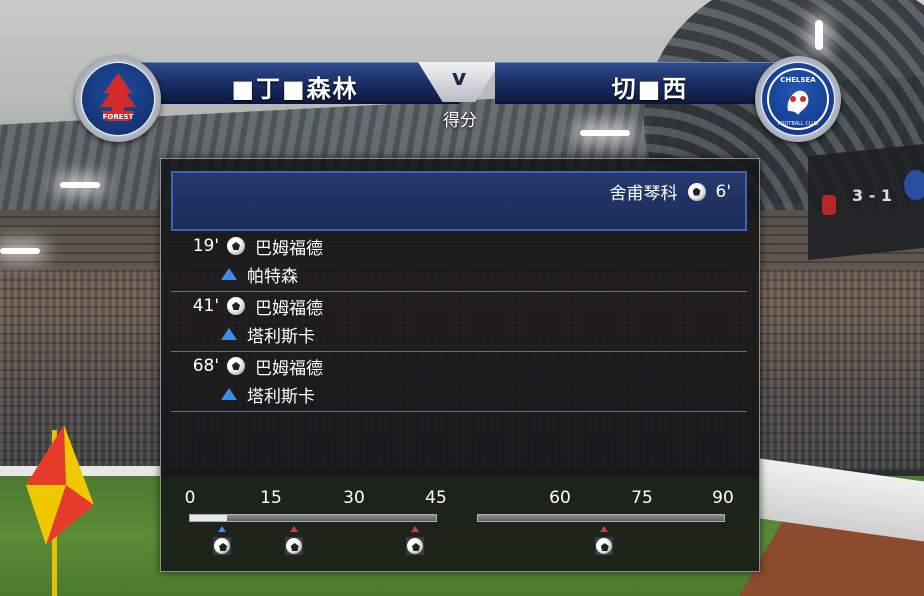  I want to click on match-header: ■丁■森林 v 切■西, so click(460, 84).